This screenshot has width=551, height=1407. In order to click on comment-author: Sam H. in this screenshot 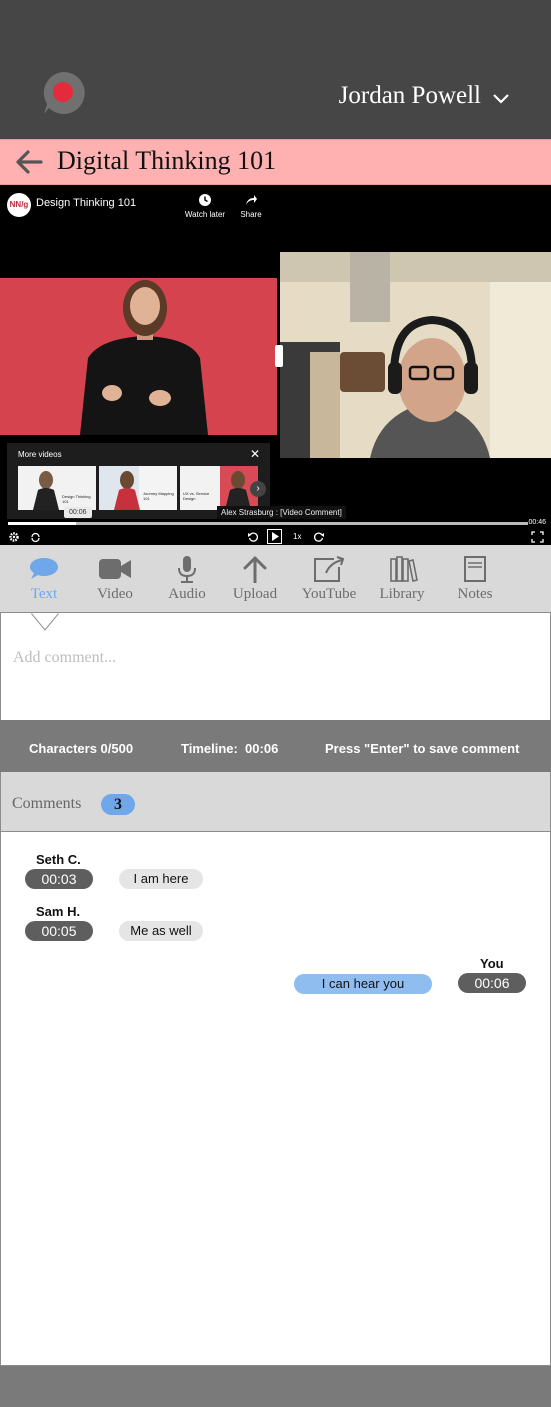, I will do `click(58, 911)`.